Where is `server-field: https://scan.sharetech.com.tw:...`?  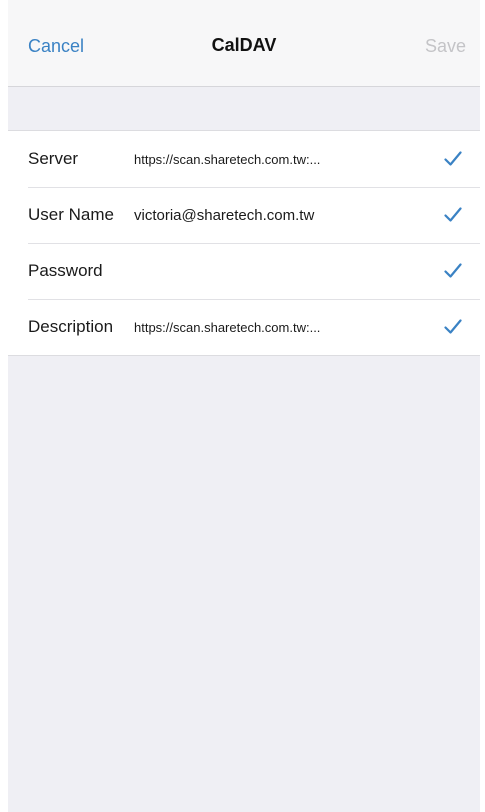 server-field: https://scan.sharetech.com.tw:... is located at coordinates (286, 159).